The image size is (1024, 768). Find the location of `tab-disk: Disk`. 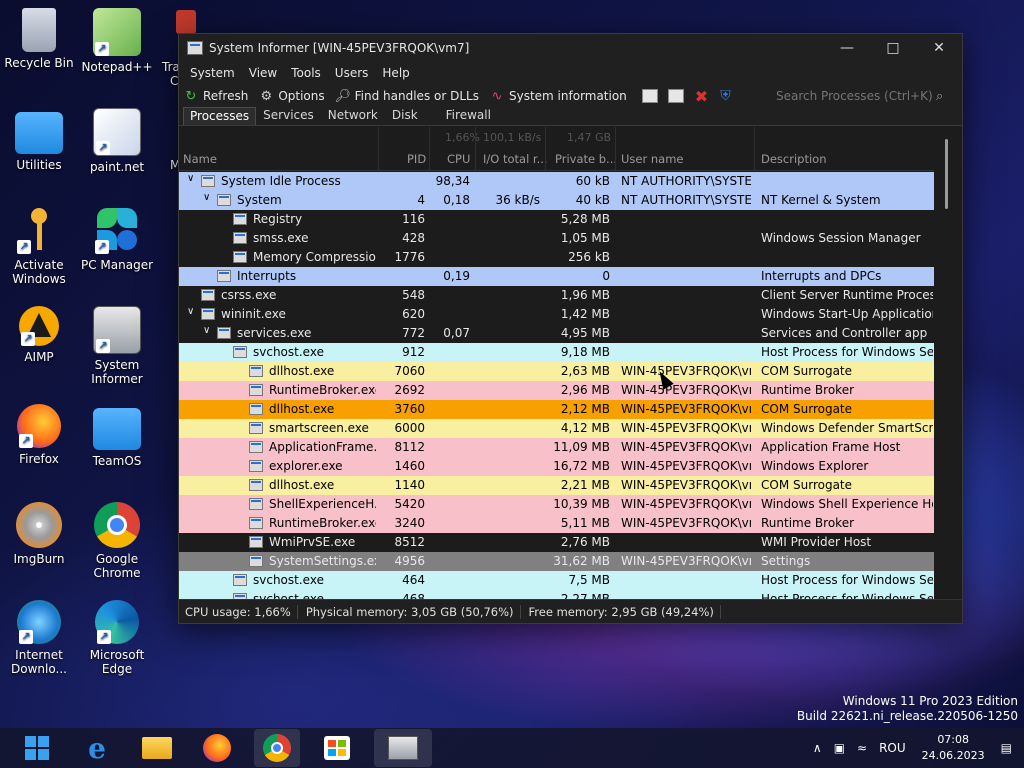

tab-disk: Disk is located at coordinates (405, 115).